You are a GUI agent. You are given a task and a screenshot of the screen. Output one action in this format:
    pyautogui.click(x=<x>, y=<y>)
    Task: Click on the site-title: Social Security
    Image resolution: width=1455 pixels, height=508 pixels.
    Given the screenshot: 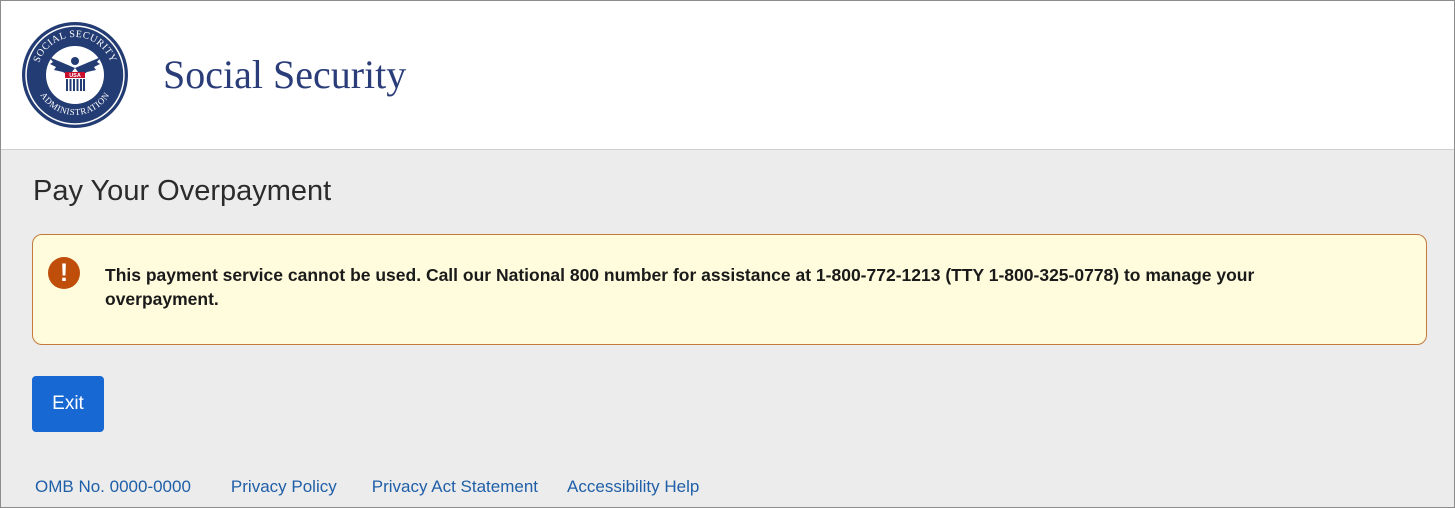 What is the action you would take?
    pyautogui.click(x=285, y=74)
    